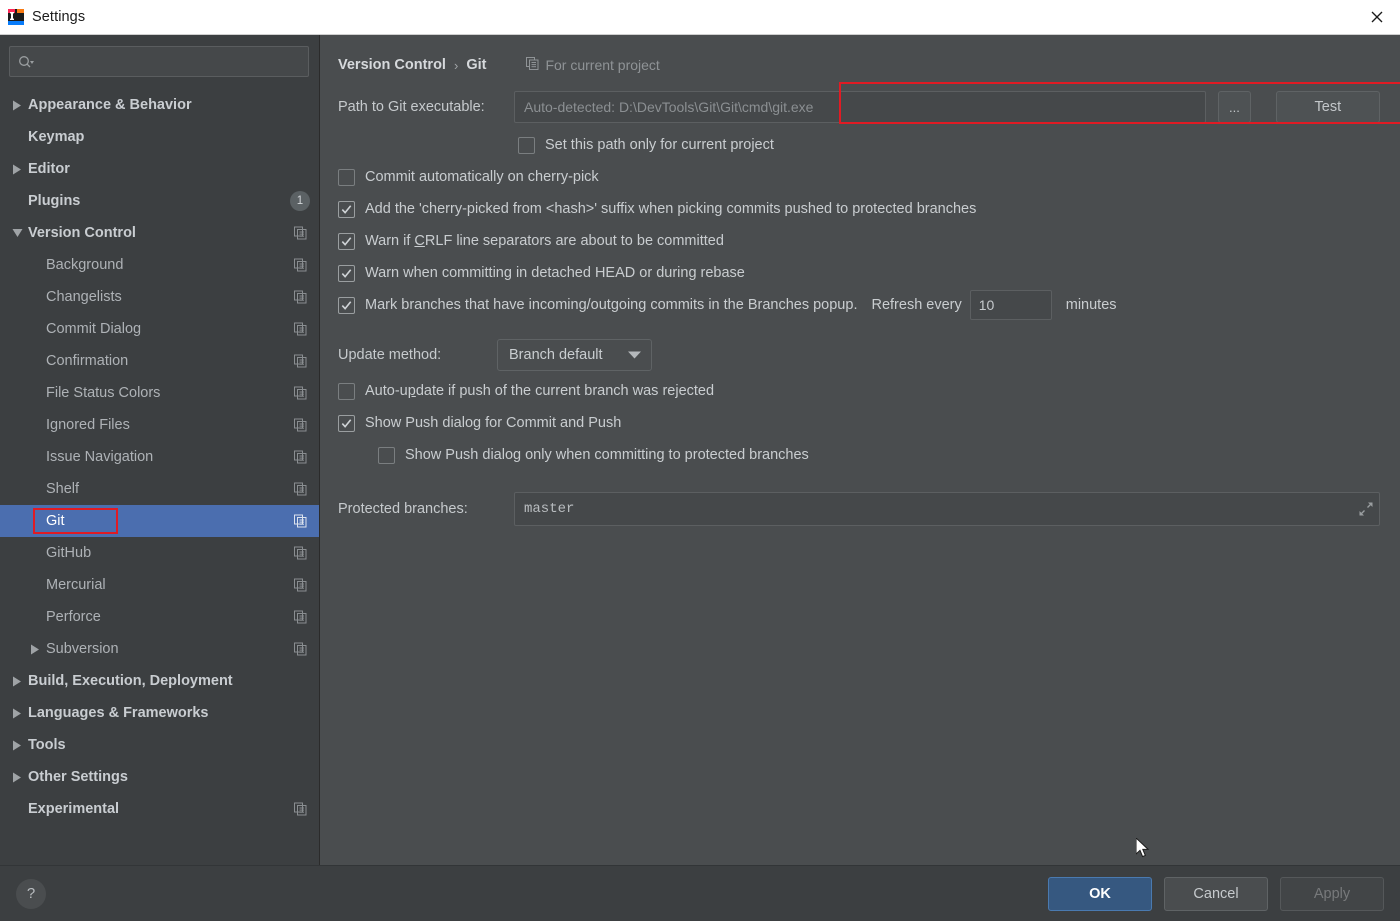  What do you see at coordinates (159, 553) in the screenshot?
I see `sidebar-item-github: GitHub` at bounding box center [159, 553].